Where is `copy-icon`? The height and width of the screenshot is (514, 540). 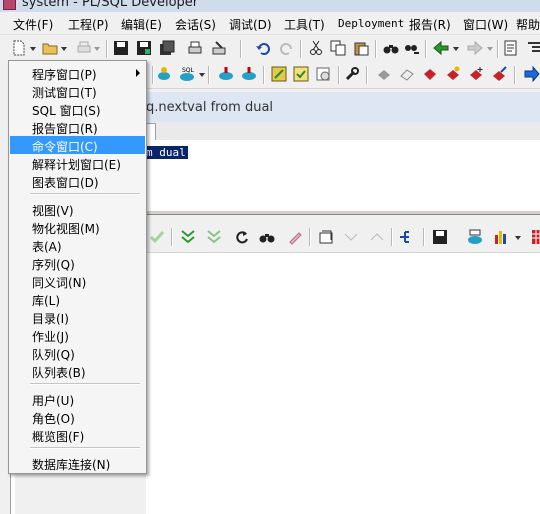 copy-icon is located at coordinates (338, 48).